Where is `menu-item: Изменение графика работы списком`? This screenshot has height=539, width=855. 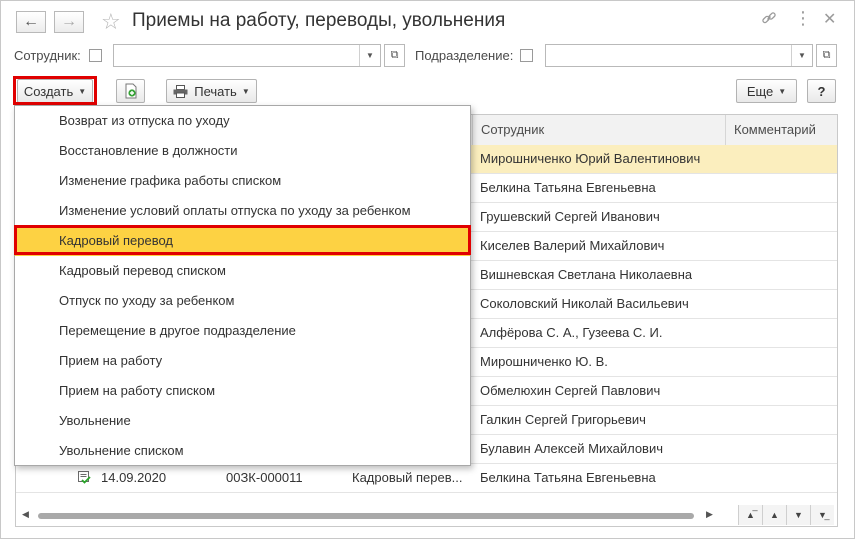 menu-item: Изменение графика работы списком is located at coordinates (242, 181).